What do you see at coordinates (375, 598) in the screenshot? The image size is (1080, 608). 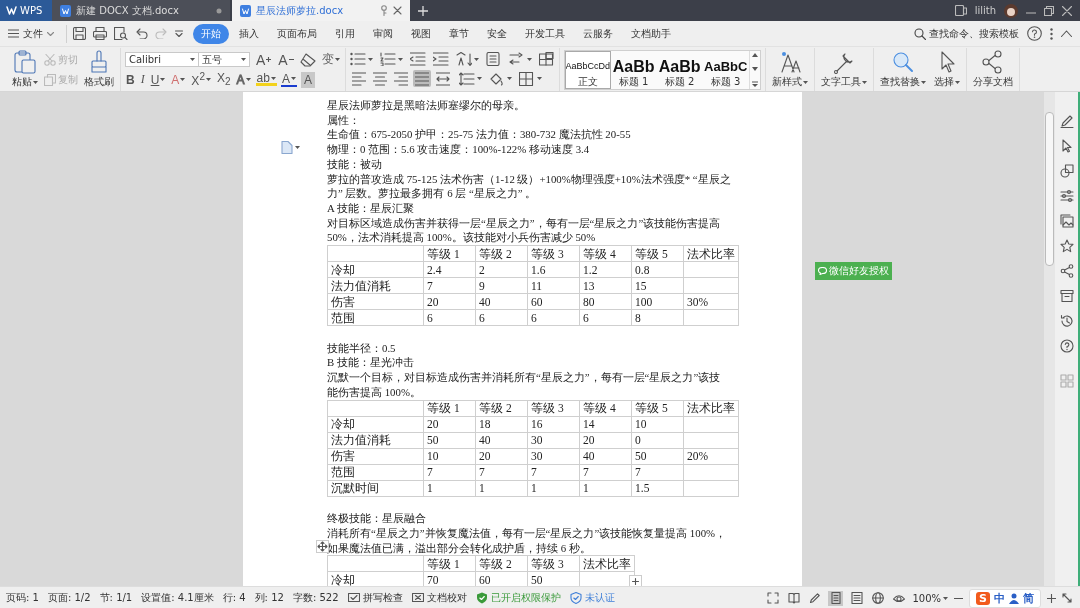 I see `status-button: 拼写检查` at bounding box center [375, 598].